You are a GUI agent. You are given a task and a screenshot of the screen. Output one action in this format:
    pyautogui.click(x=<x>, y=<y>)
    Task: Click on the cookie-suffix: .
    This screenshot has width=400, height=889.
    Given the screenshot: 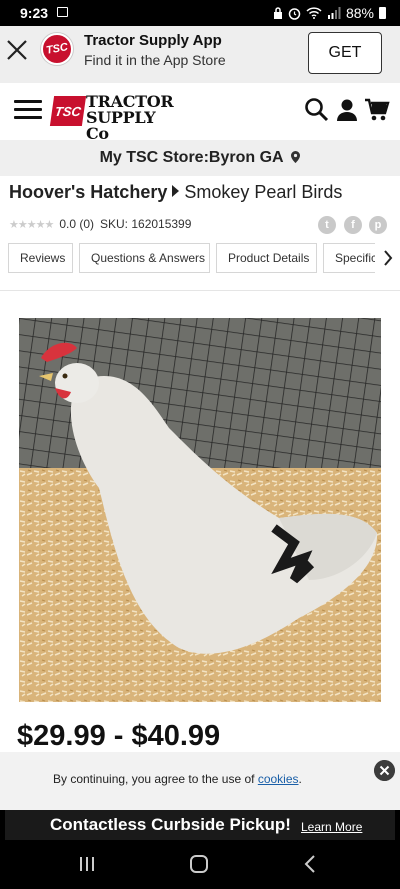 What is the action you would take?
    pyautogui.click(x=300, y=779)
    